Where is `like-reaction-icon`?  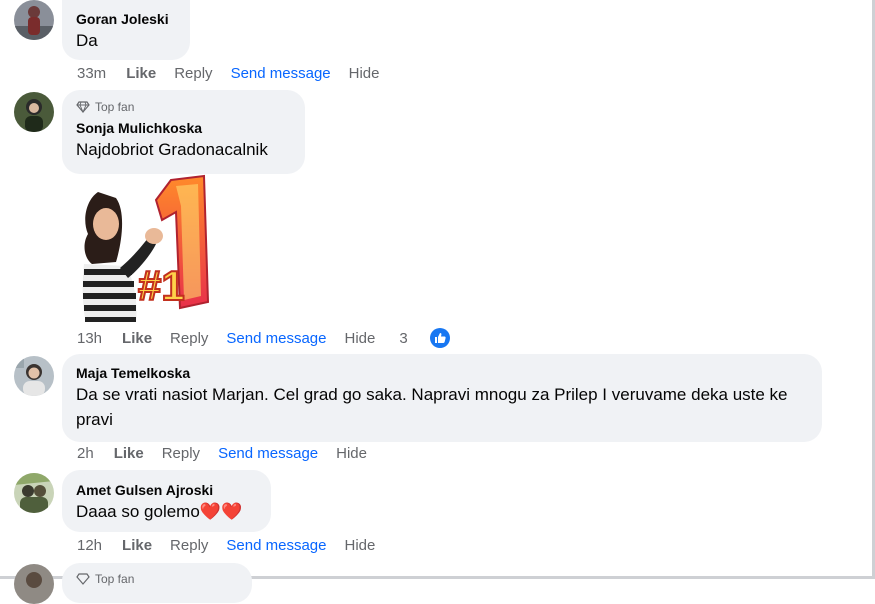
like-reaction-icon is located at coordinates (440, 338).